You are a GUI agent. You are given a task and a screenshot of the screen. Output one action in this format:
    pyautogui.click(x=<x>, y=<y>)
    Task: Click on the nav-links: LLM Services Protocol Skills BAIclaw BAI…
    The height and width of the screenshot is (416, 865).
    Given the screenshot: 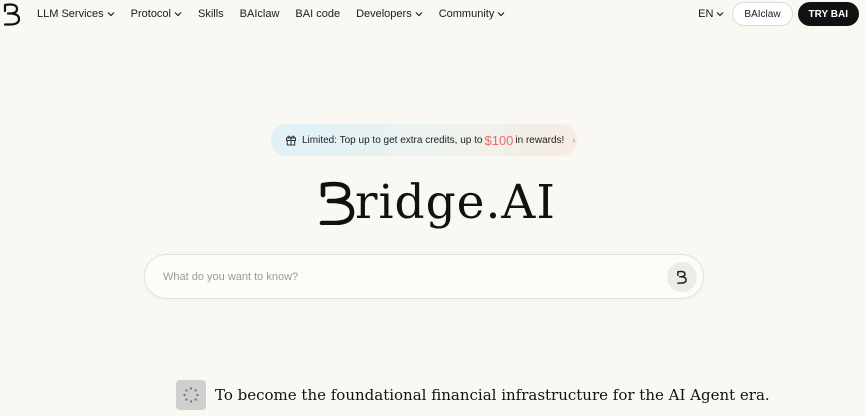 What is the action you would take?
    pyautogui.click(x=279, y=14)
    